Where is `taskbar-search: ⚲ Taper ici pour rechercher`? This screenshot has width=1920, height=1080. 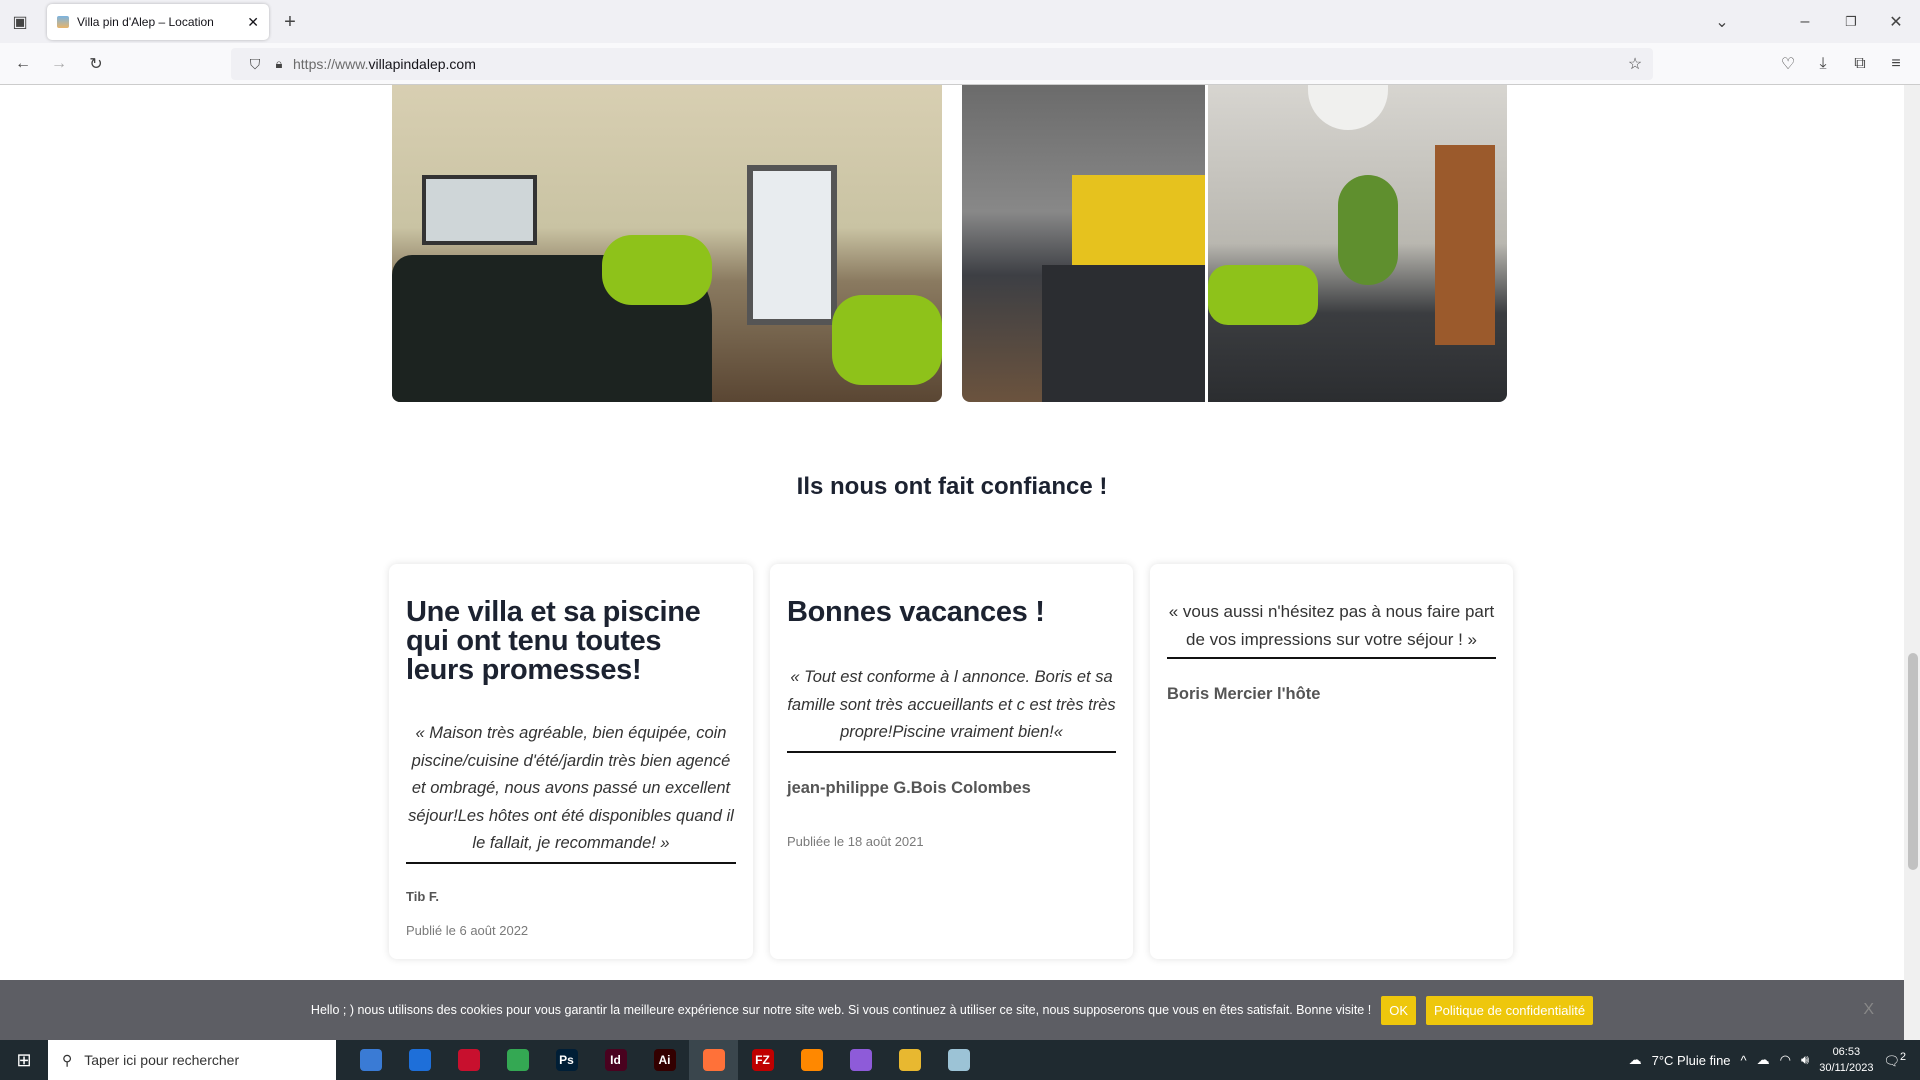
taskbar-search: ⚲ Taper ici pour rechercher is located at coordinates (192, 1060).